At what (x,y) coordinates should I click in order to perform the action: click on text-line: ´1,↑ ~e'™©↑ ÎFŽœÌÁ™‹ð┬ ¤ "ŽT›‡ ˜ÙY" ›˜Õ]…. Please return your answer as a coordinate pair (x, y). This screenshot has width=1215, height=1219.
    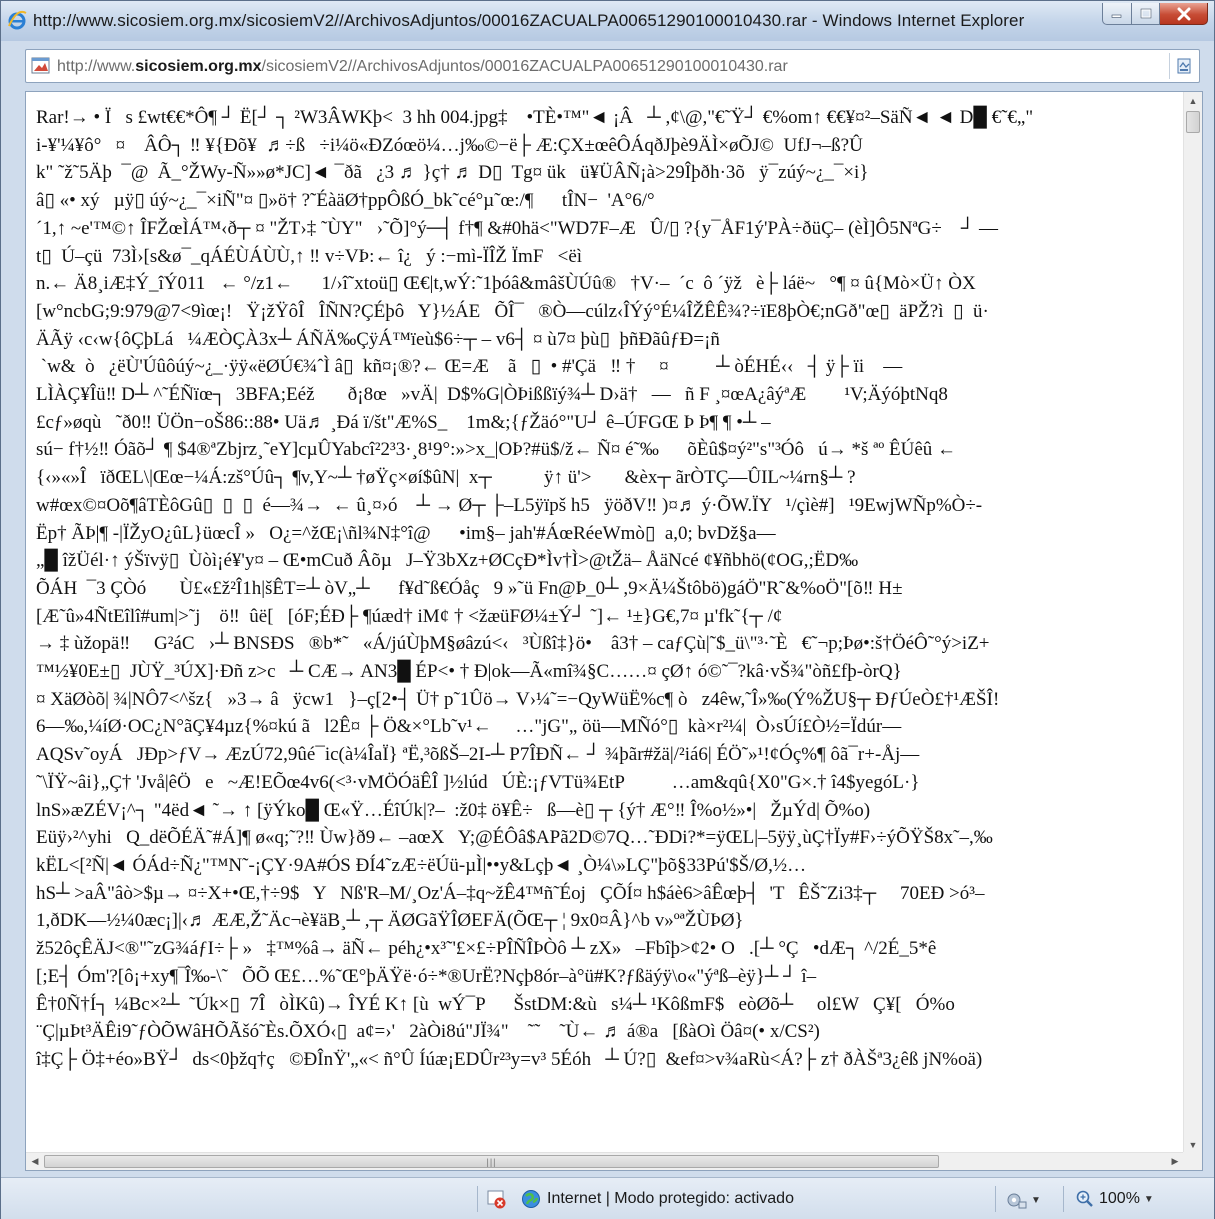
    Looking at the image, I should click on (517, 228).